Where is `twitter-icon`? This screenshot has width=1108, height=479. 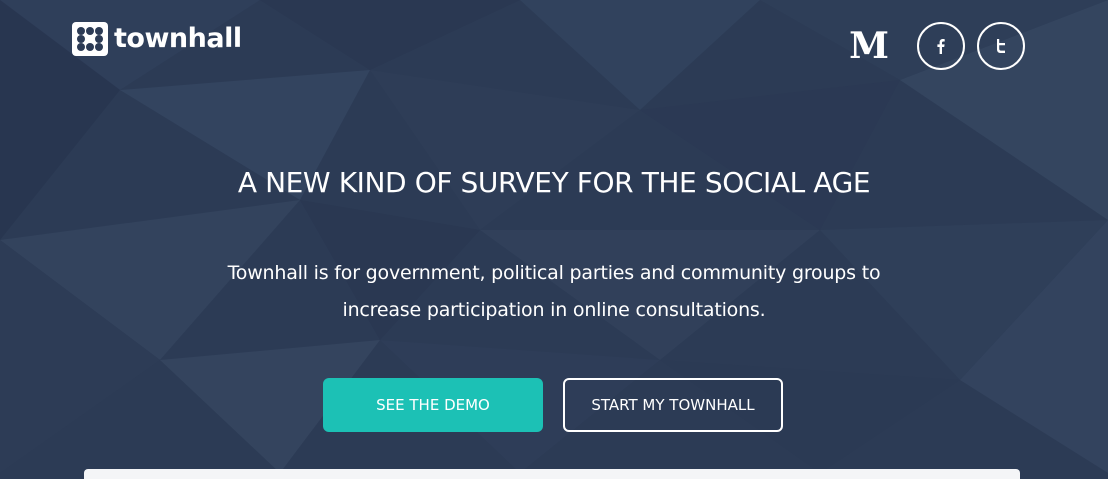
twitter-icon is located at coordinates (1001, 46).